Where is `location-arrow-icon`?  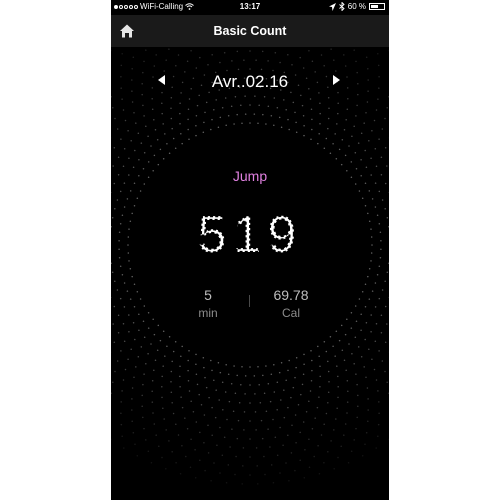
location-arrow-icon is located at coordinates (332, 6).